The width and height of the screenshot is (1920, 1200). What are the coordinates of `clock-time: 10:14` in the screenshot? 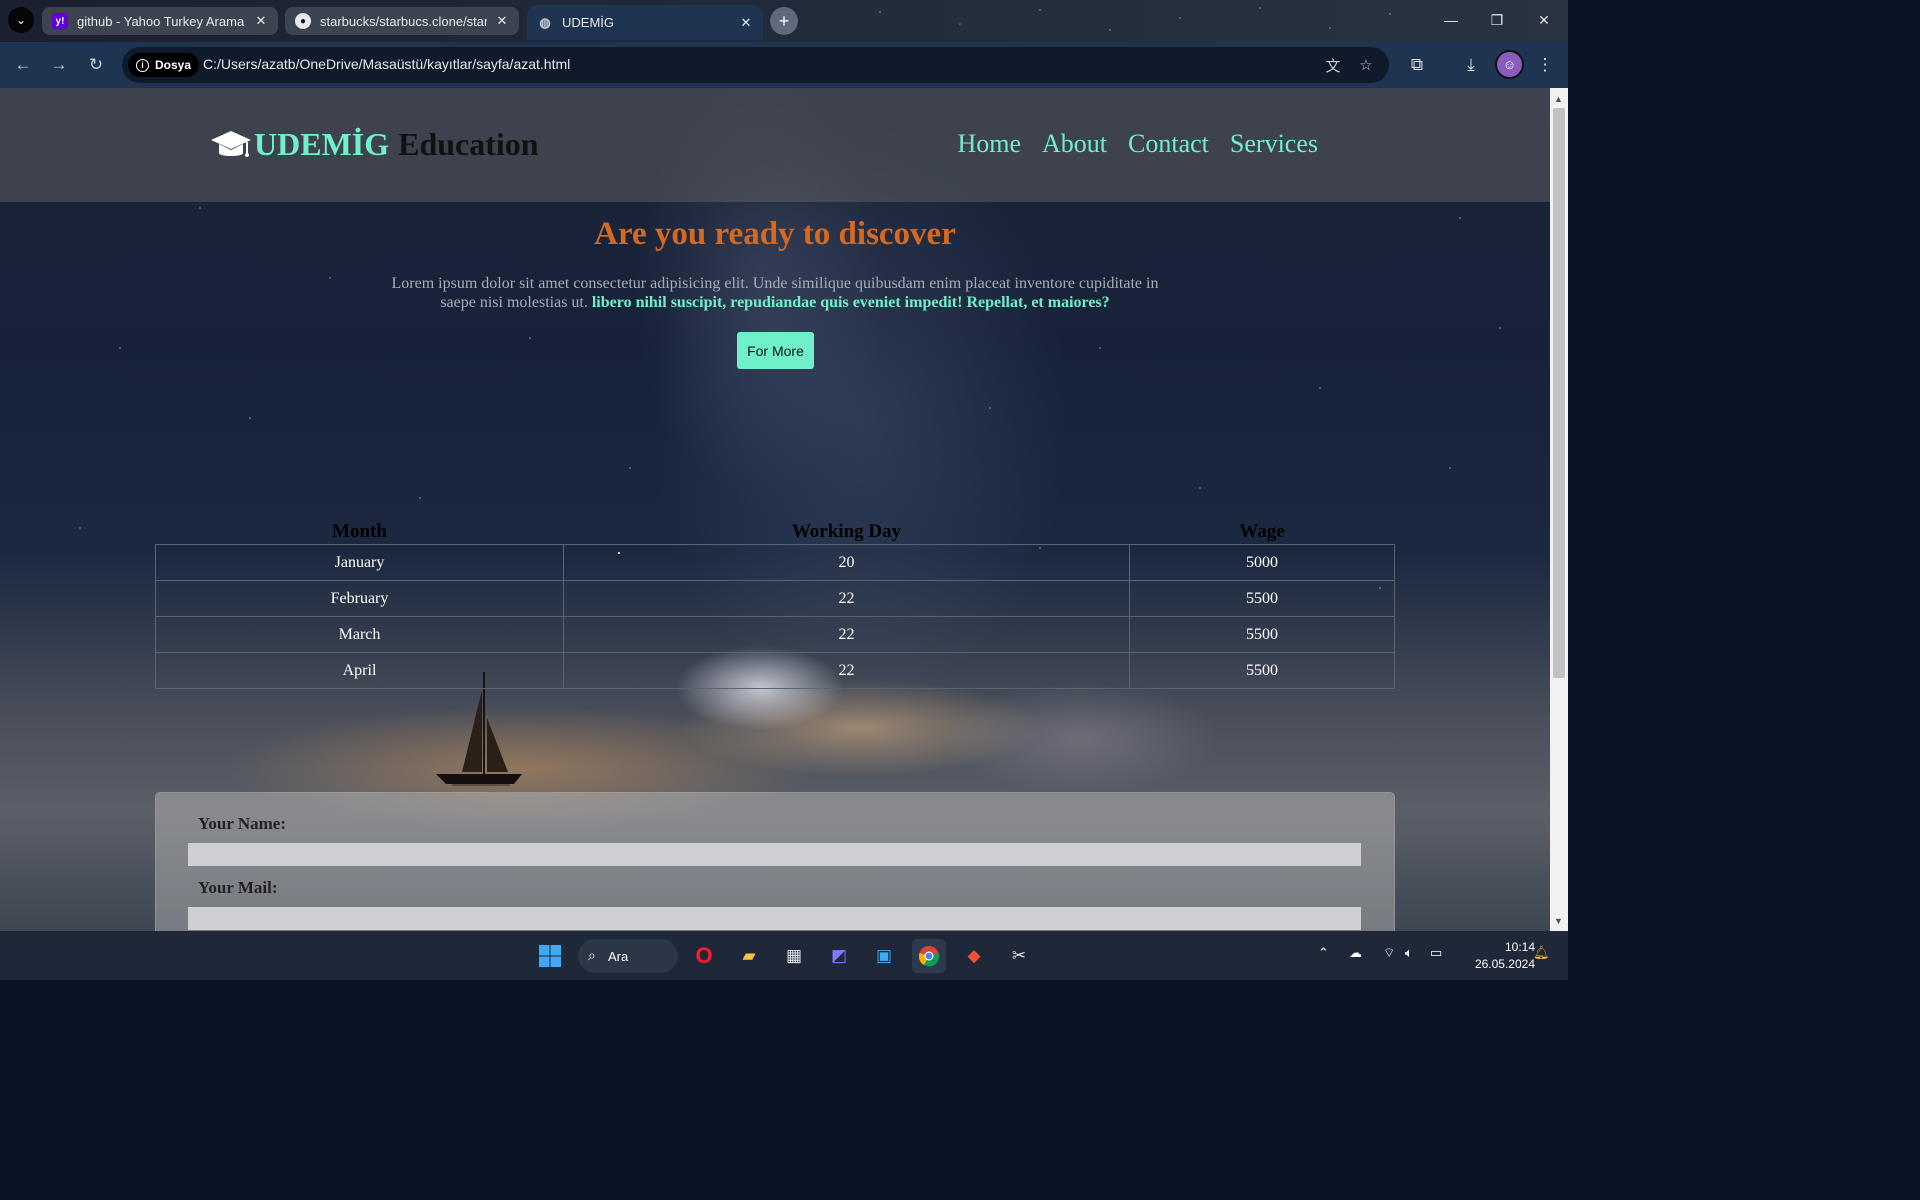 It's located at (1519, 947).